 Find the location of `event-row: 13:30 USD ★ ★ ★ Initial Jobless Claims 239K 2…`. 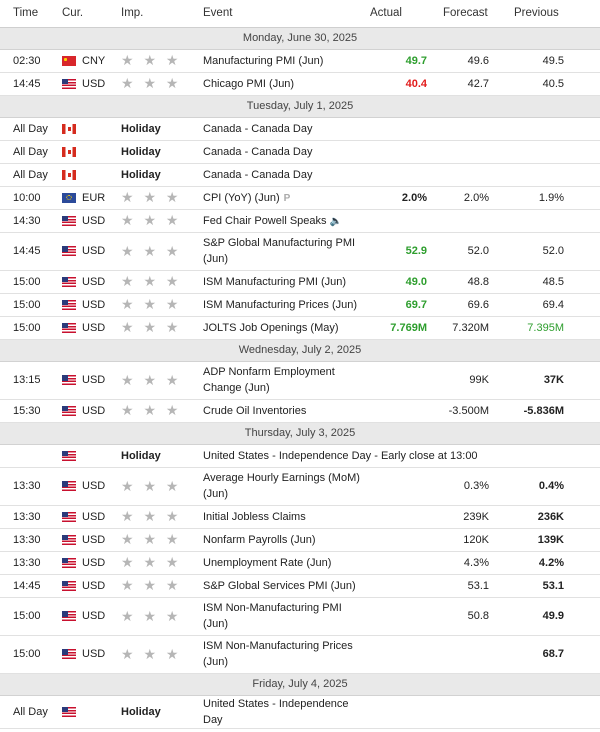

event-row: 13:30 USD ★ ★ ★ Initial Jobless Claims 239K 2… is located at coordinates (300, 517).